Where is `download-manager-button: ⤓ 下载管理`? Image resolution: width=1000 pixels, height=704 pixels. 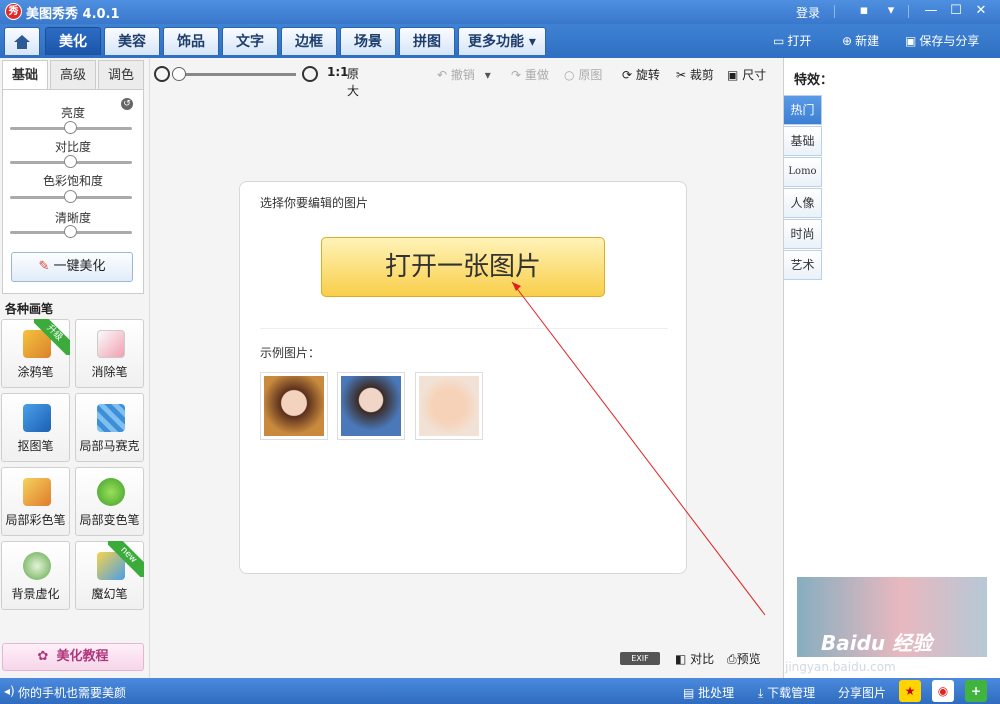 download-manager-button: ⤓ 下载管理 is located at coordinates (786, 692).